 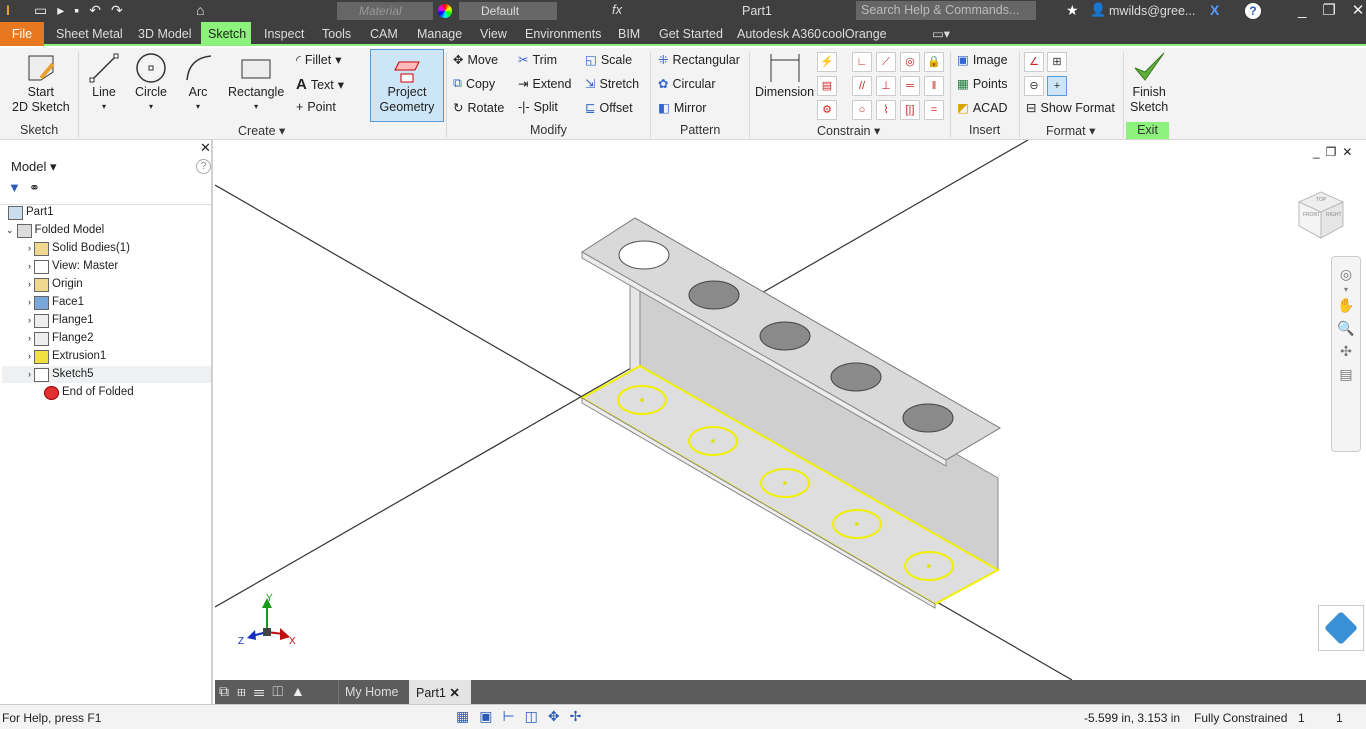 What do you see at coordinates (1070, 130) in the screenshot?
I see `group-format: Format ▾` at bounding box center [1070, 130].